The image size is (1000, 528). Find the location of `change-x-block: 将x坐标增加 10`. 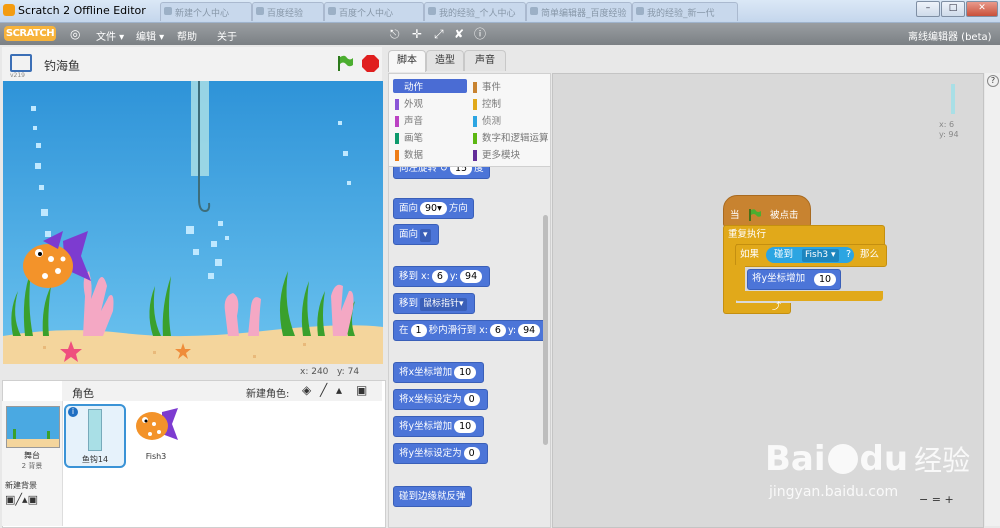

change-x-block: 将x坐标增加 10 is located at coordinates (439, 372).